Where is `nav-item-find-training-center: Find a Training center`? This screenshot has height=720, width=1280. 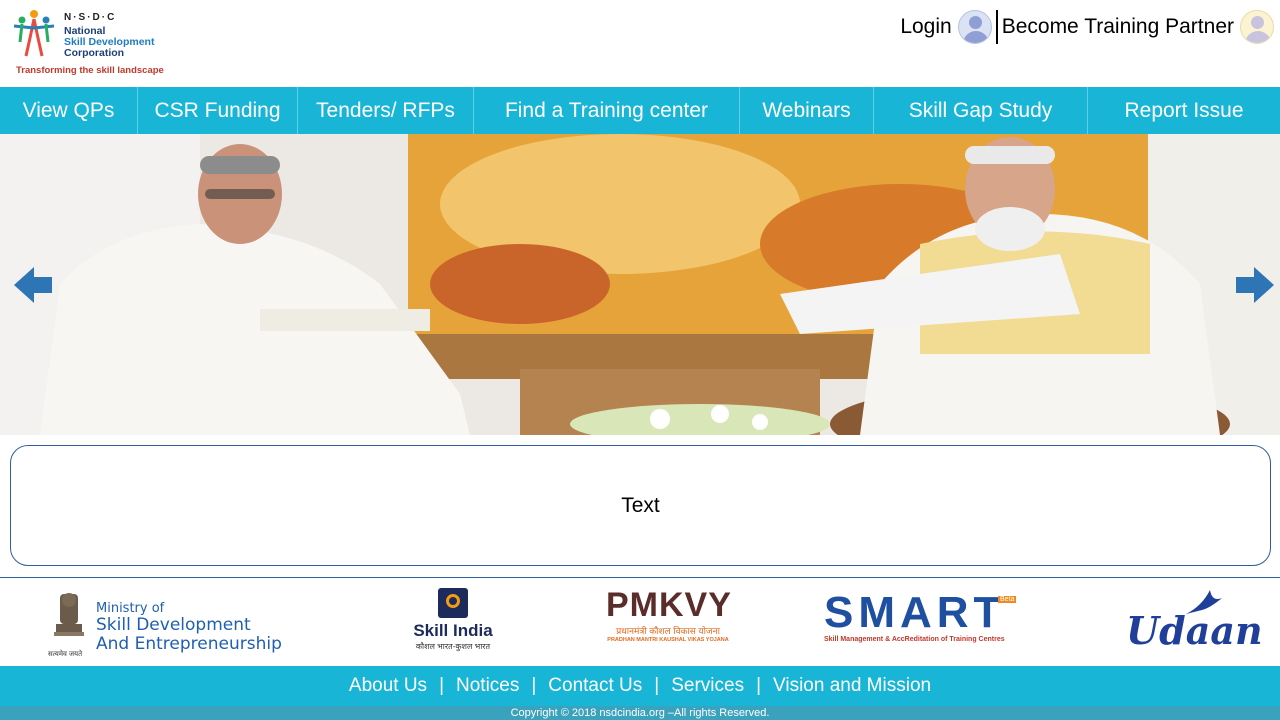
nav-item-find-training-center: Find a Training center is located at coordinates (607, 110).